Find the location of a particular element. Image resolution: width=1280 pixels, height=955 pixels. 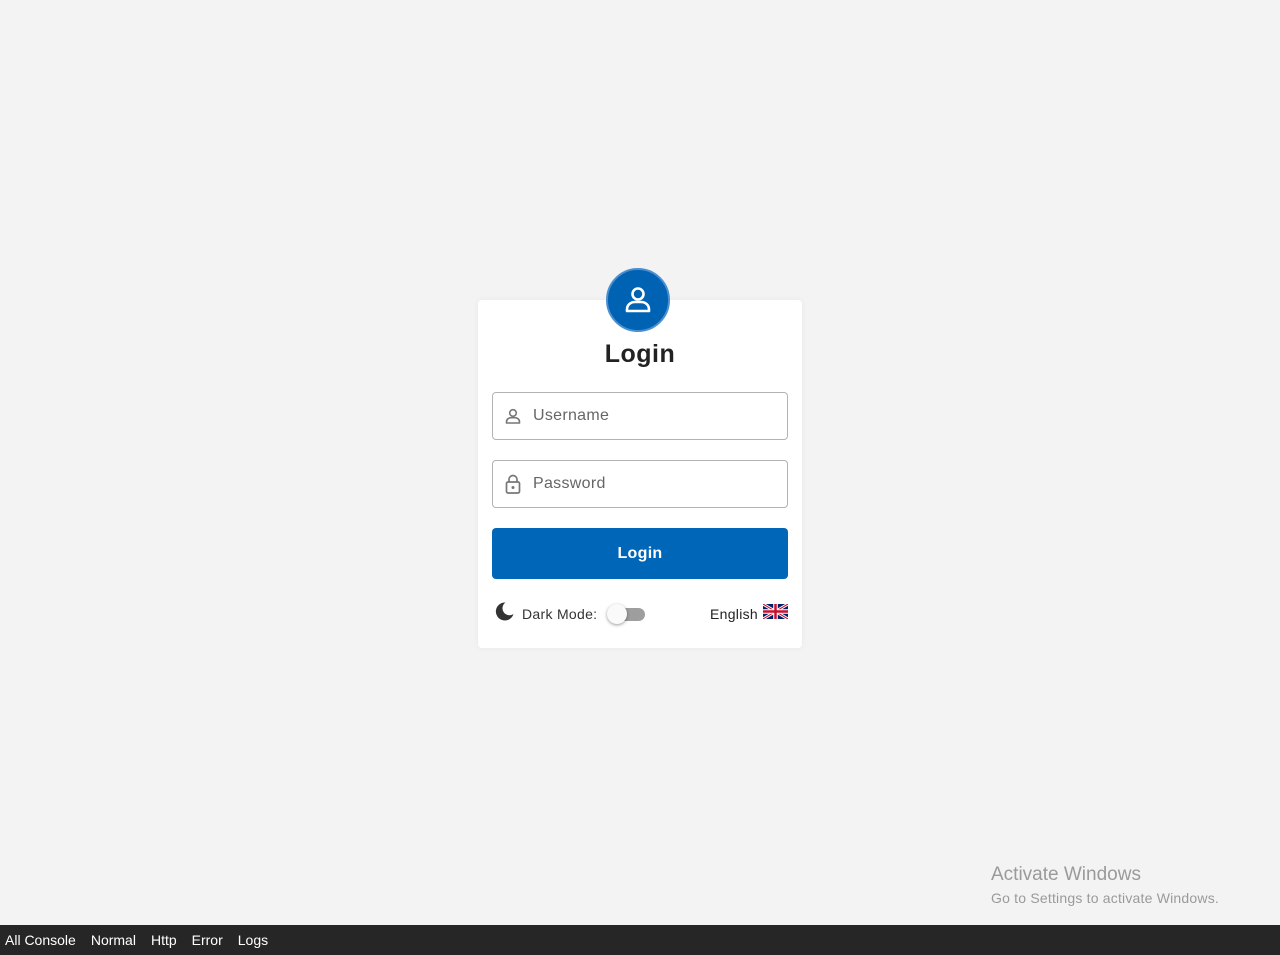

page-title: Login is located at coordinates (640, 354).